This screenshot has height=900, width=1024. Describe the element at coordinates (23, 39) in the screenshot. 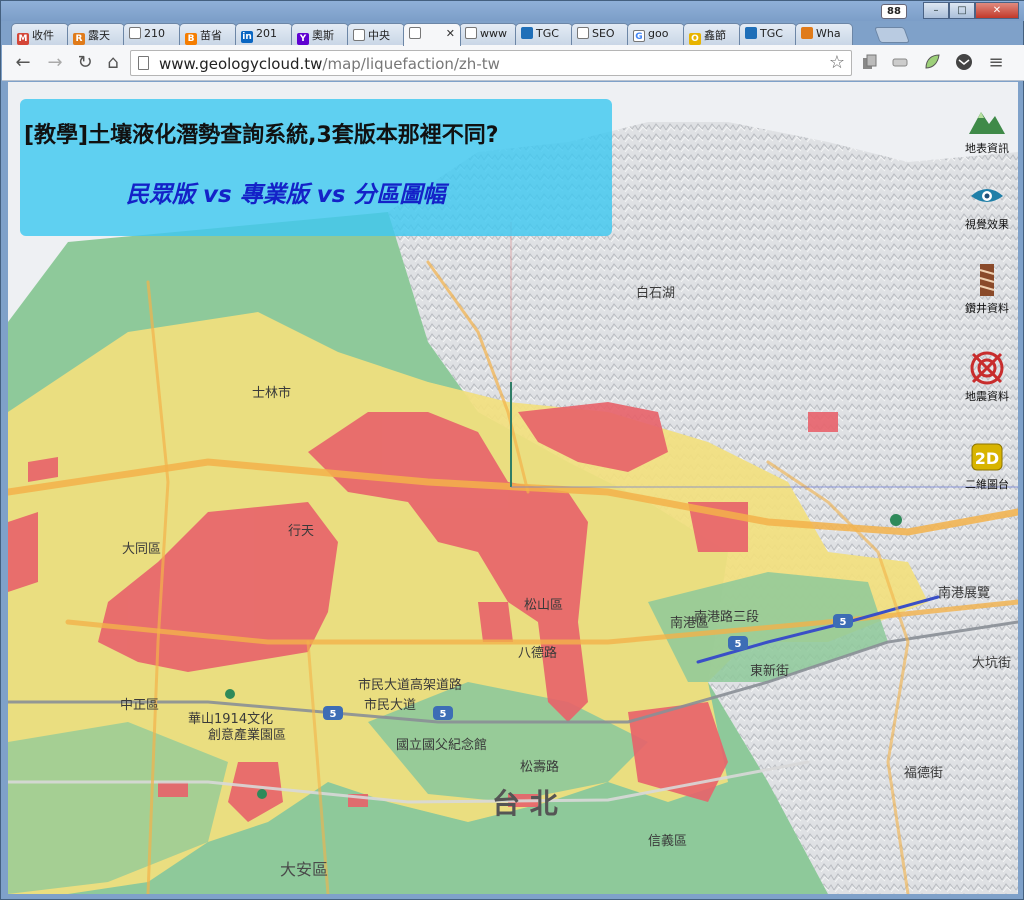

I see `gmail-icon: M` at that location.